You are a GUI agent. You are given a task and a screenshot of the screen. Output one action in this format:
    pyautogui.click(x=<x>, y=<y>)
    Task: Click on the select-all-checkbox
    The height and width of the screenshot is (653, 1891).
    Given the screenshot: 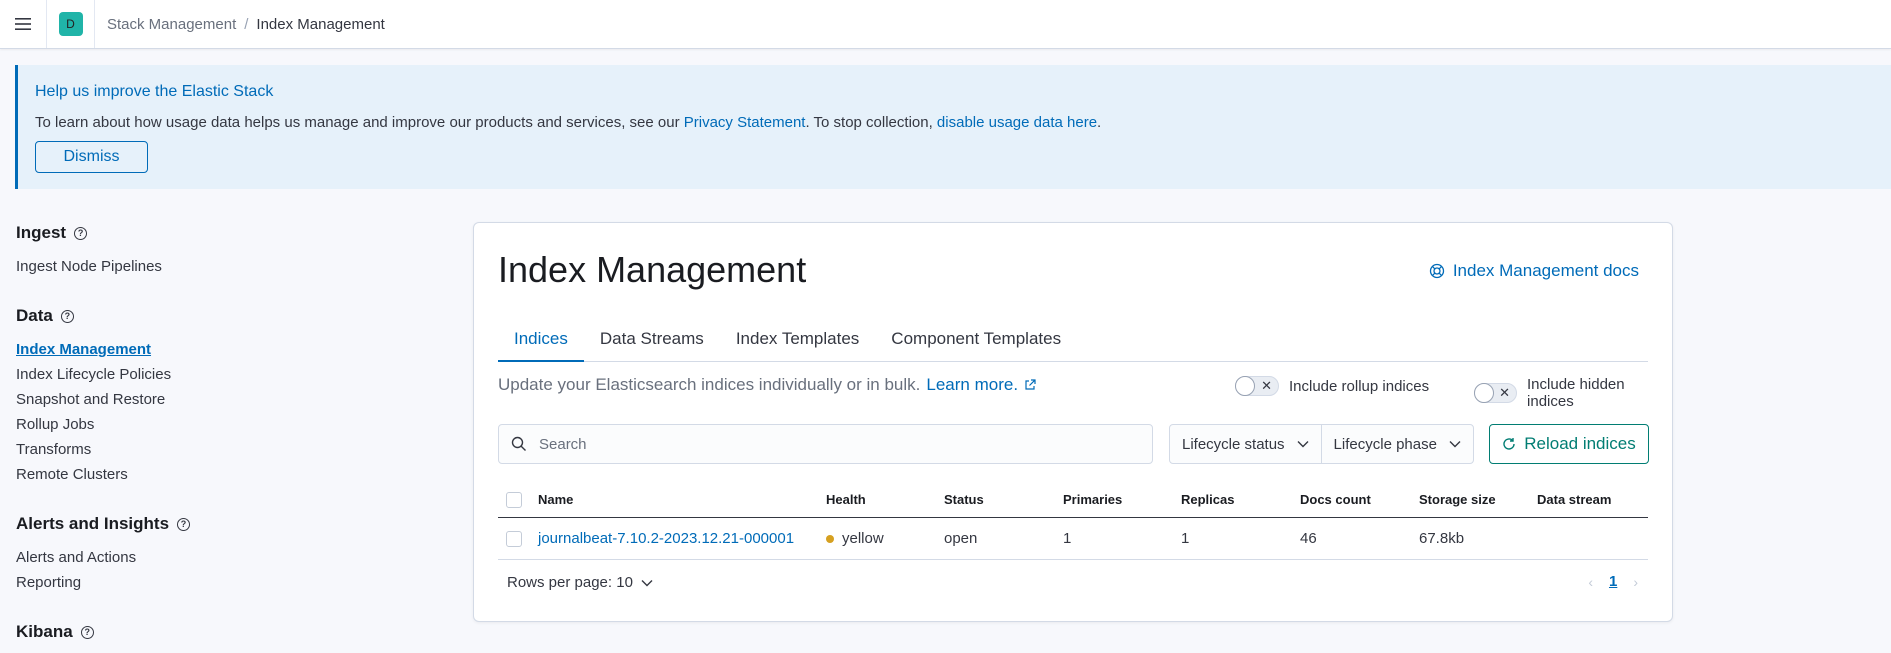 What is the action you would take?
    pyautogui.click(x=514, y=499)
    